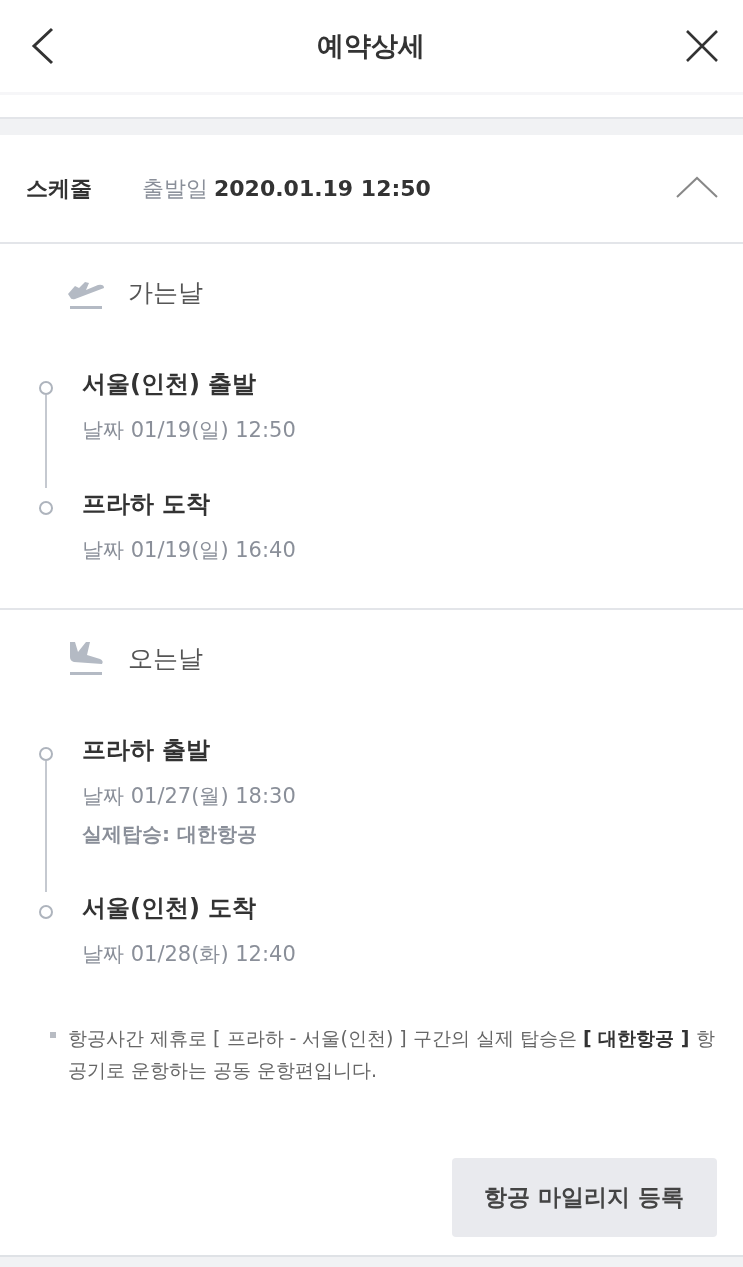  I want to click on date-label: 출발일, so click(175, 188).